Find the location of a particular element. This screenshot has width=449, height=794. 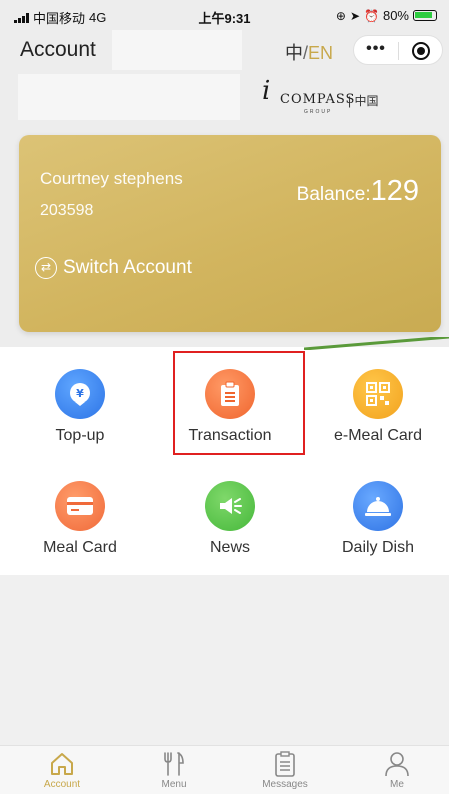

tab-label: Menu is located at coordinates (174, 784).